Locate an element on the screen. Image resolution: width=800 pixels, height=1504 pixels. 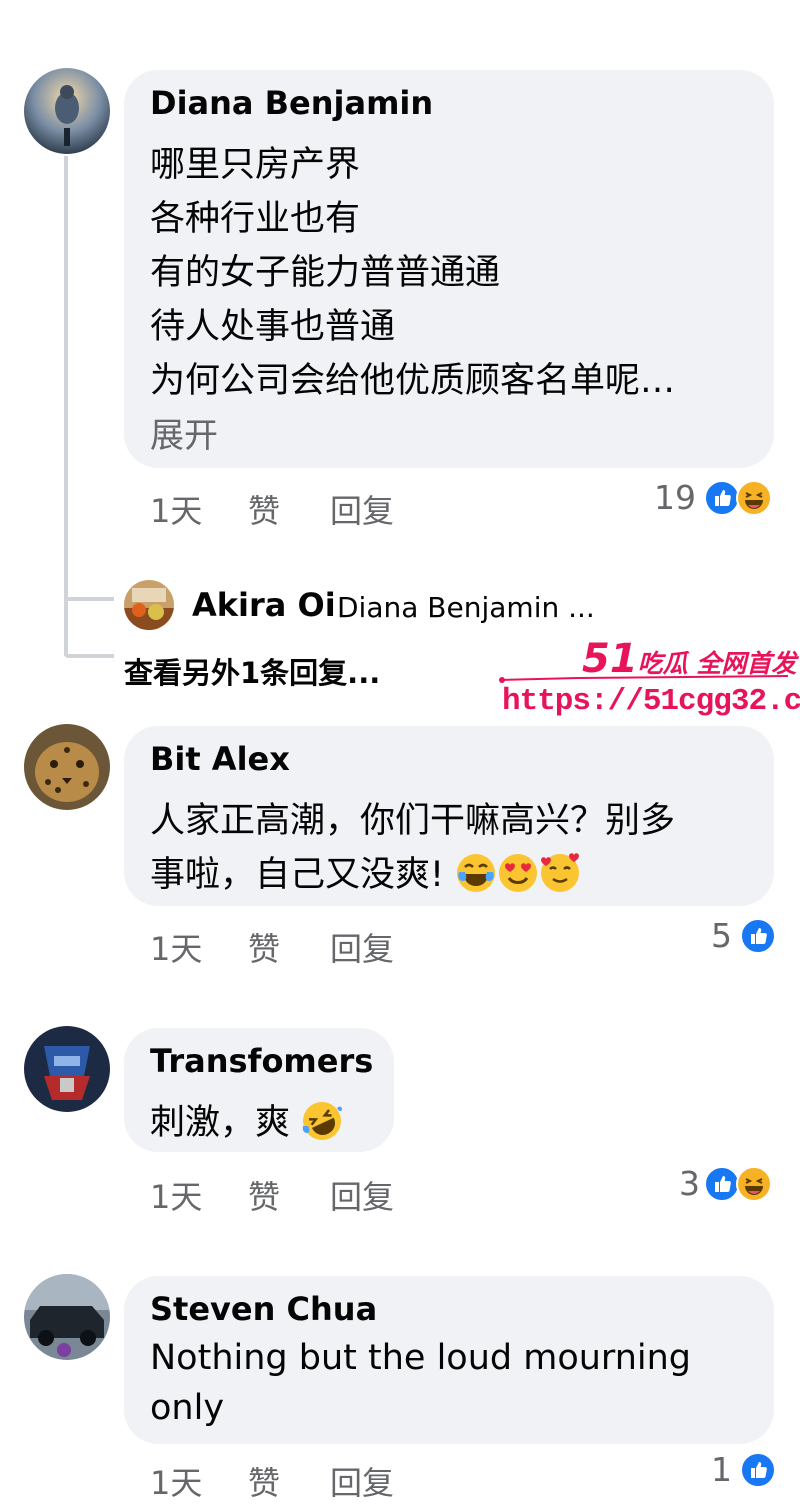
avatar-transfomers is located at coordinates (67, 1069).